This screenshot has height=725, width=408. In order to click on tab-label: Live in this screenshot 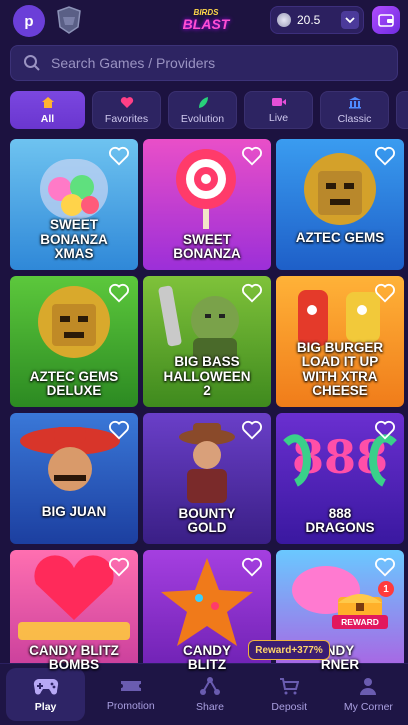, I will do `click(278, 118)`.